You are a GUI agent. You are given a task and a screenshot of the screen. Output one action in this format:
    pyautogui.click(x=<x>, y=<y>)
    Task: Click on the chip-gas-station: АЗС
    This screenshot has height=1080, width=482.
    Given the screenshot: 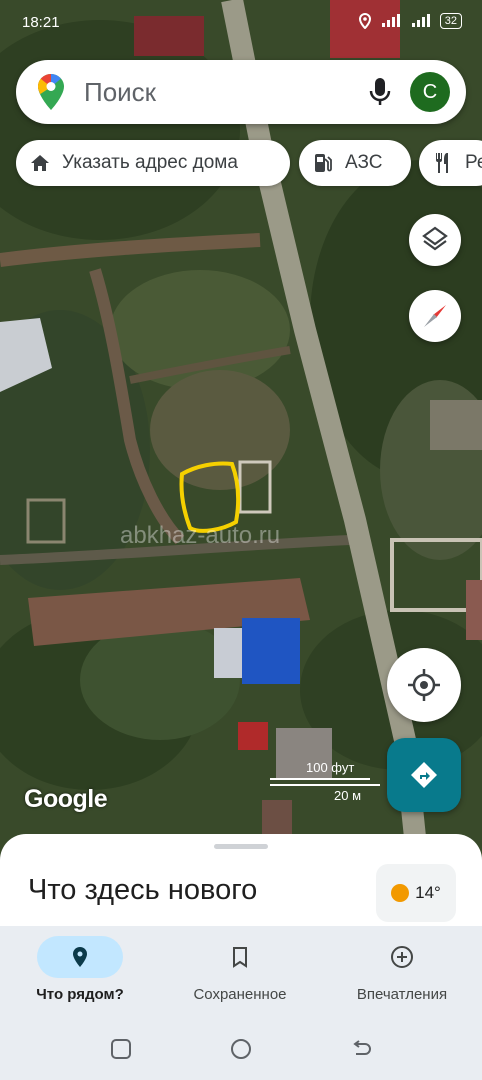 What is the action you would take?
    pyautogui.click(x=355, y=163)
    